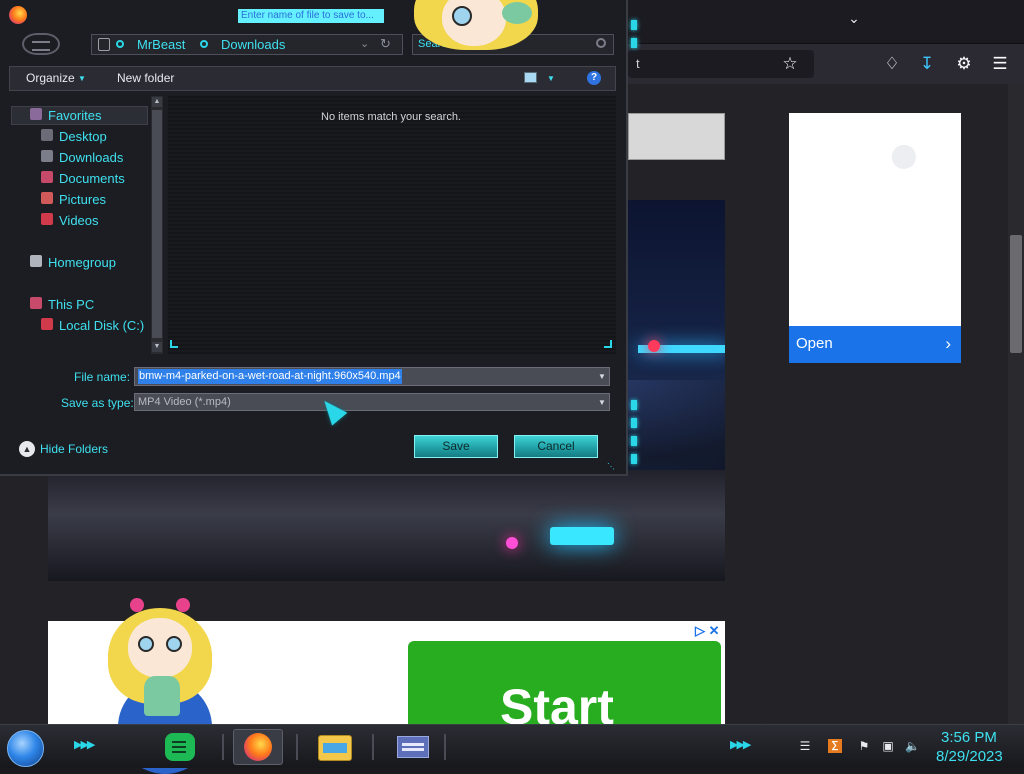 The image size is (1024, 774). I want to click on view-options-icon, so click(530, 77).